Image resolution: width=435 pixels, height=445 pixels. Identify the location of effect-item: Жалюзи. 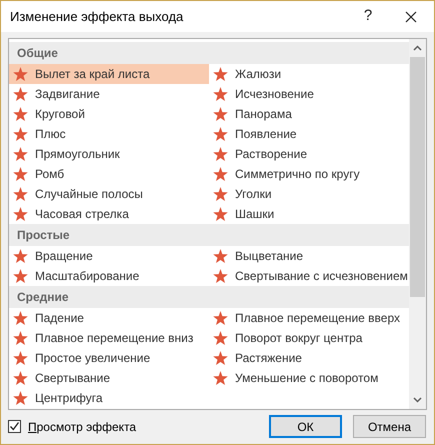
(309, 74).